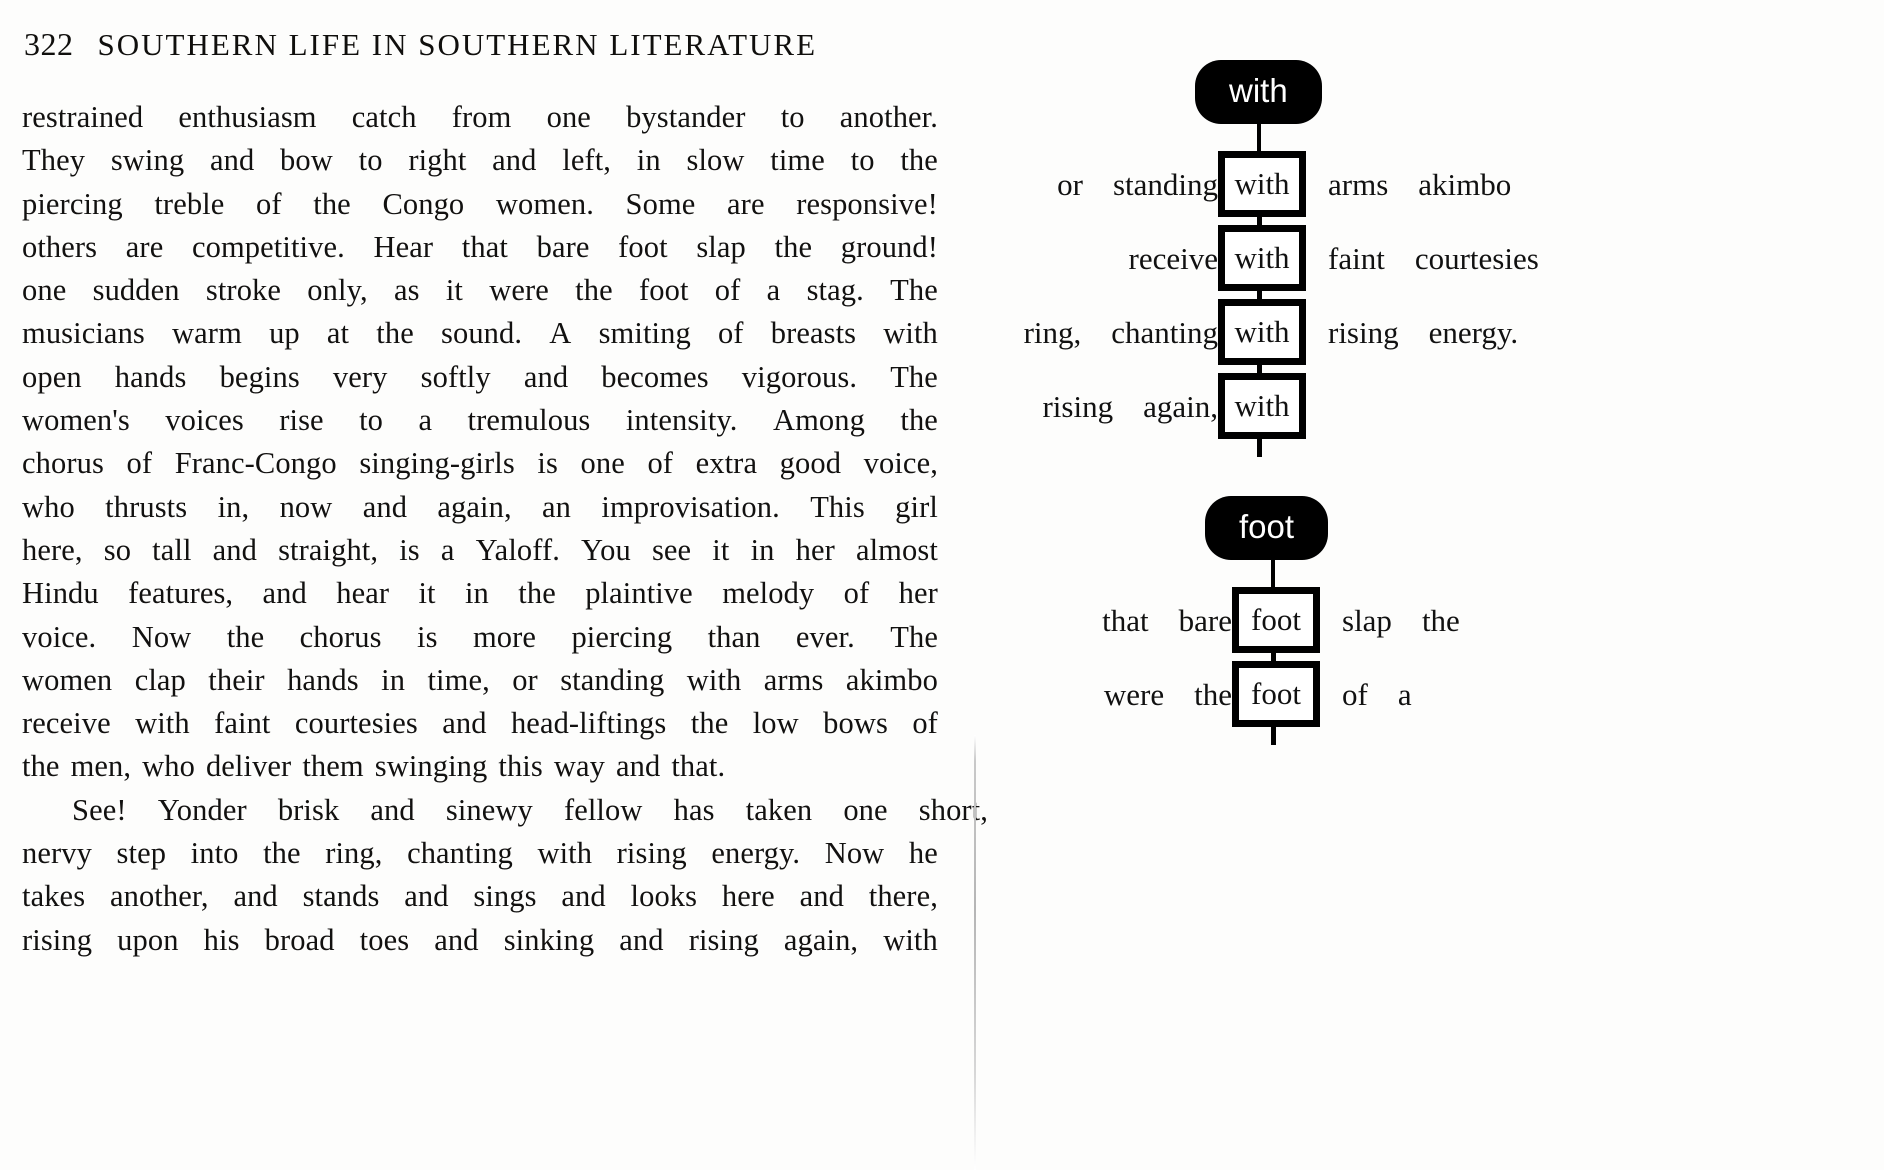 The image size is (1884, 1170). What do you see at coordinates (1258, 92) in the screenshot?
I see `keyword-pill-with: with` at bounding box center [1258, 92].